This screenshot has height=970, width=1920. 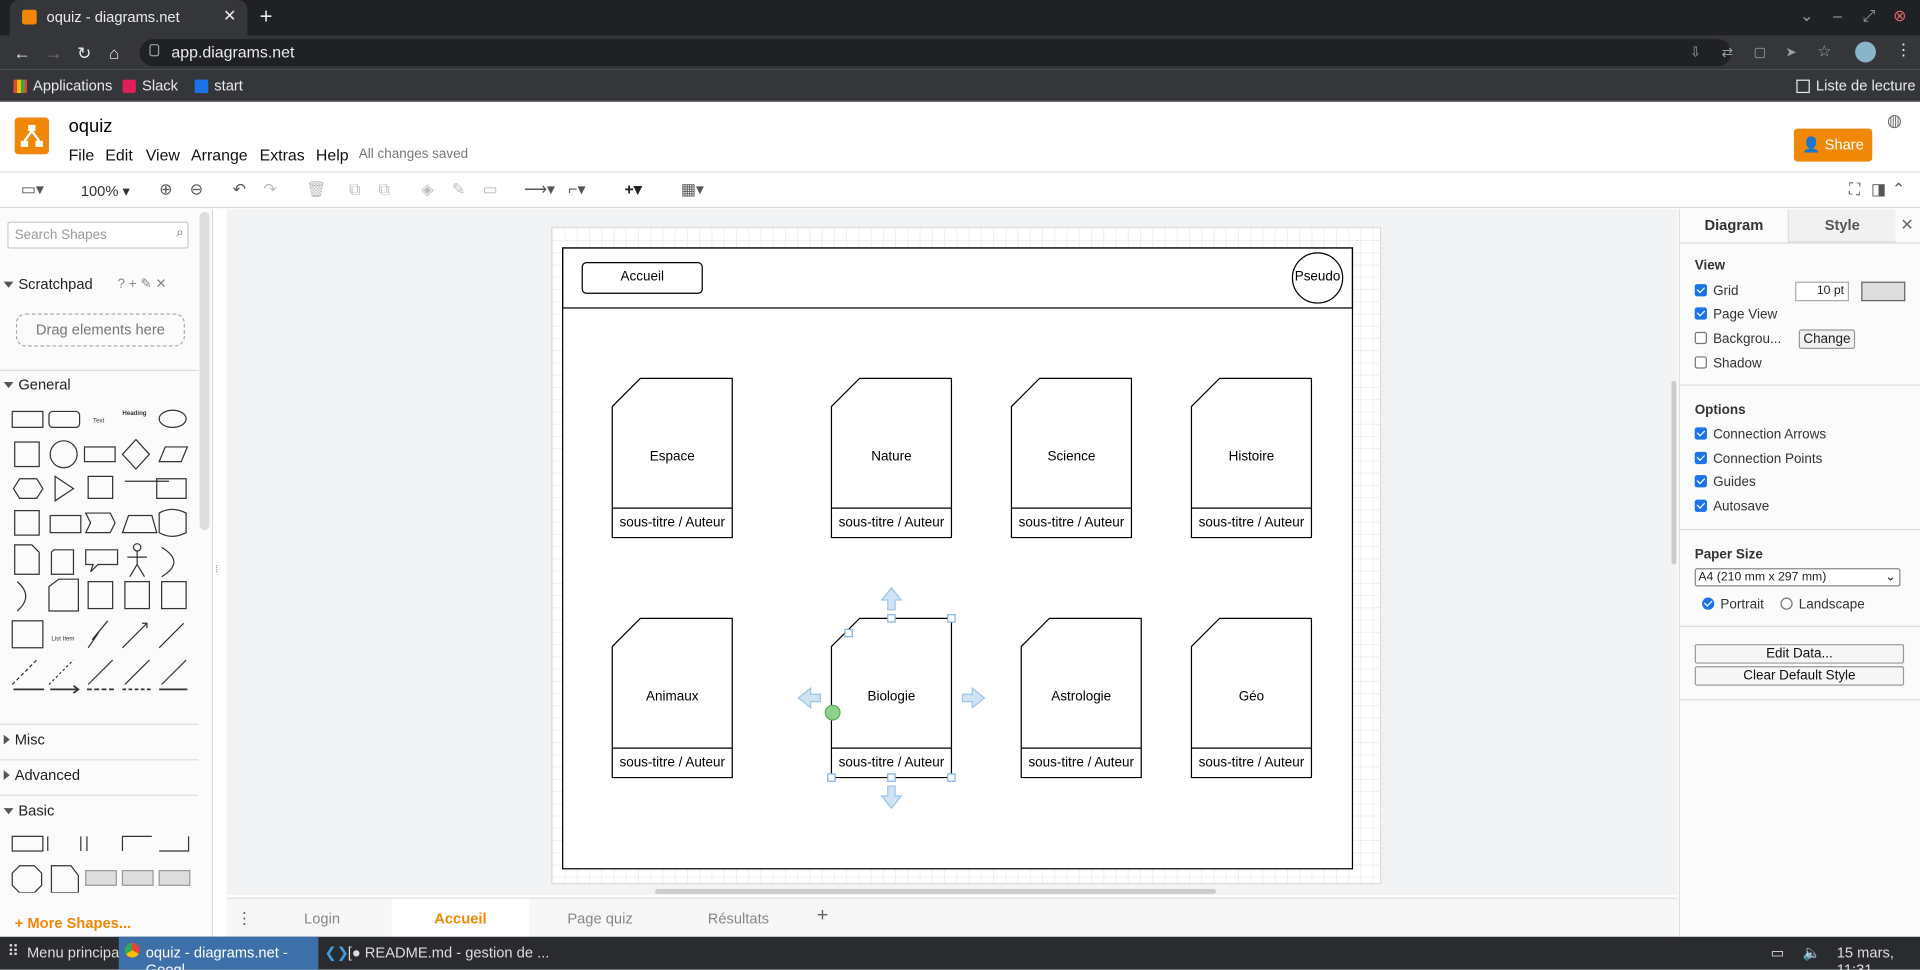 What do you see at coordinates (822, 916) in the screenshot?
I see `add-page-icon: +` at bounding box center [822, 916].